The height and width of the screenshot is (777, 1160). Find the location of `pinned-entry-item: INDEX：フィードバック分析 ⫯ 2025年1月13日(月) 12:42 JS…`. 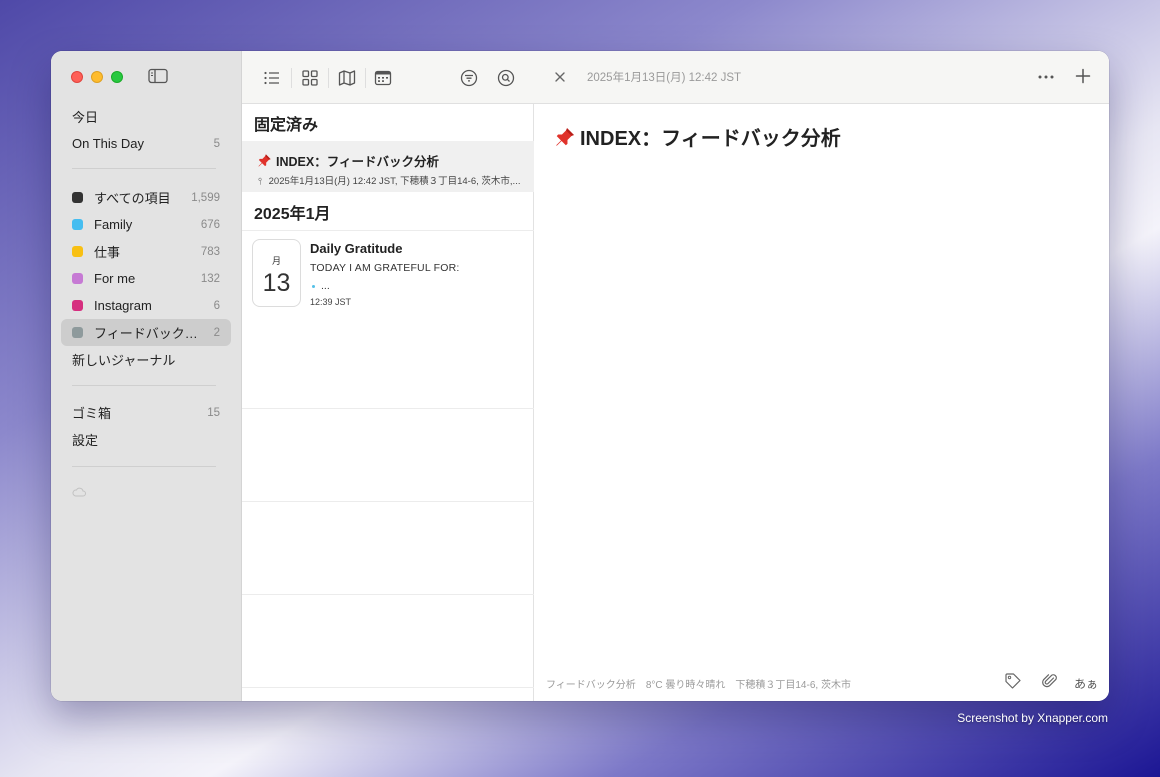

pinned-entry-item: INDEX：フィードバック分析 ⫯ 2025年1月13日(月) 12:42 JS… is located at coordinates (388, 166).